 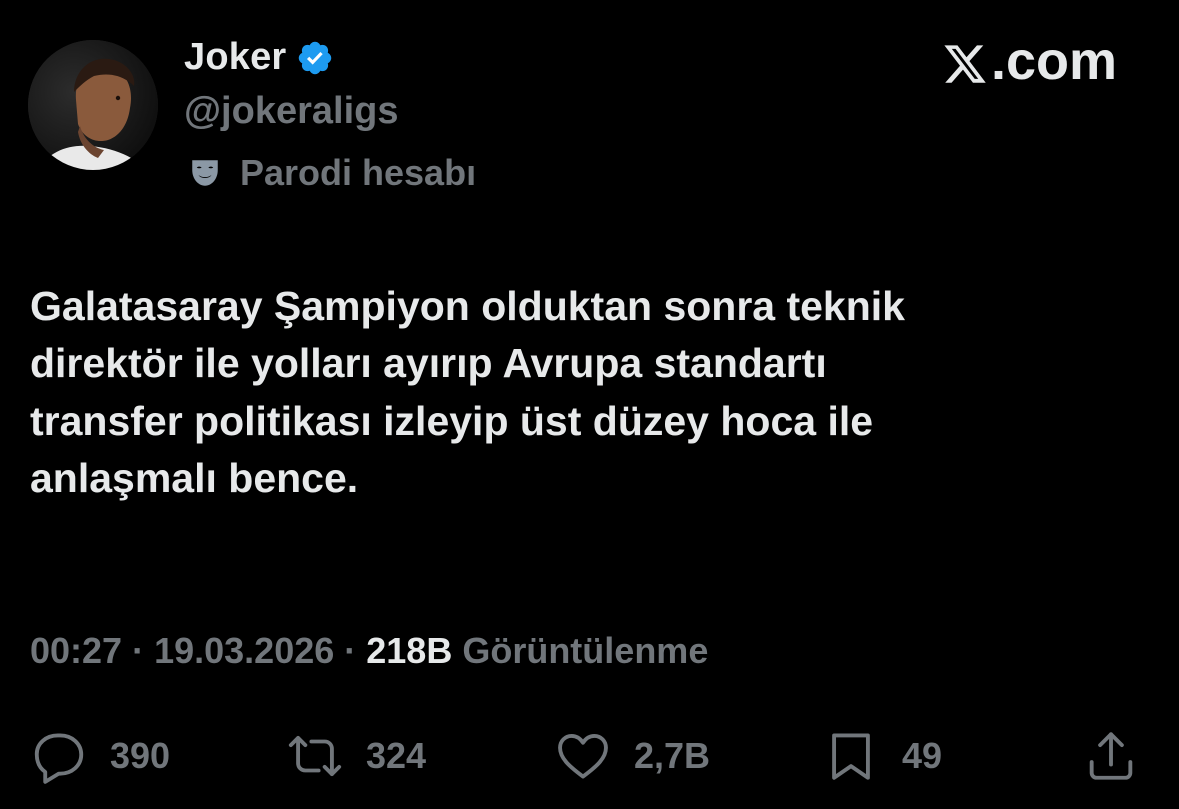 I want to click on avatar, so click(x=93, y=105).